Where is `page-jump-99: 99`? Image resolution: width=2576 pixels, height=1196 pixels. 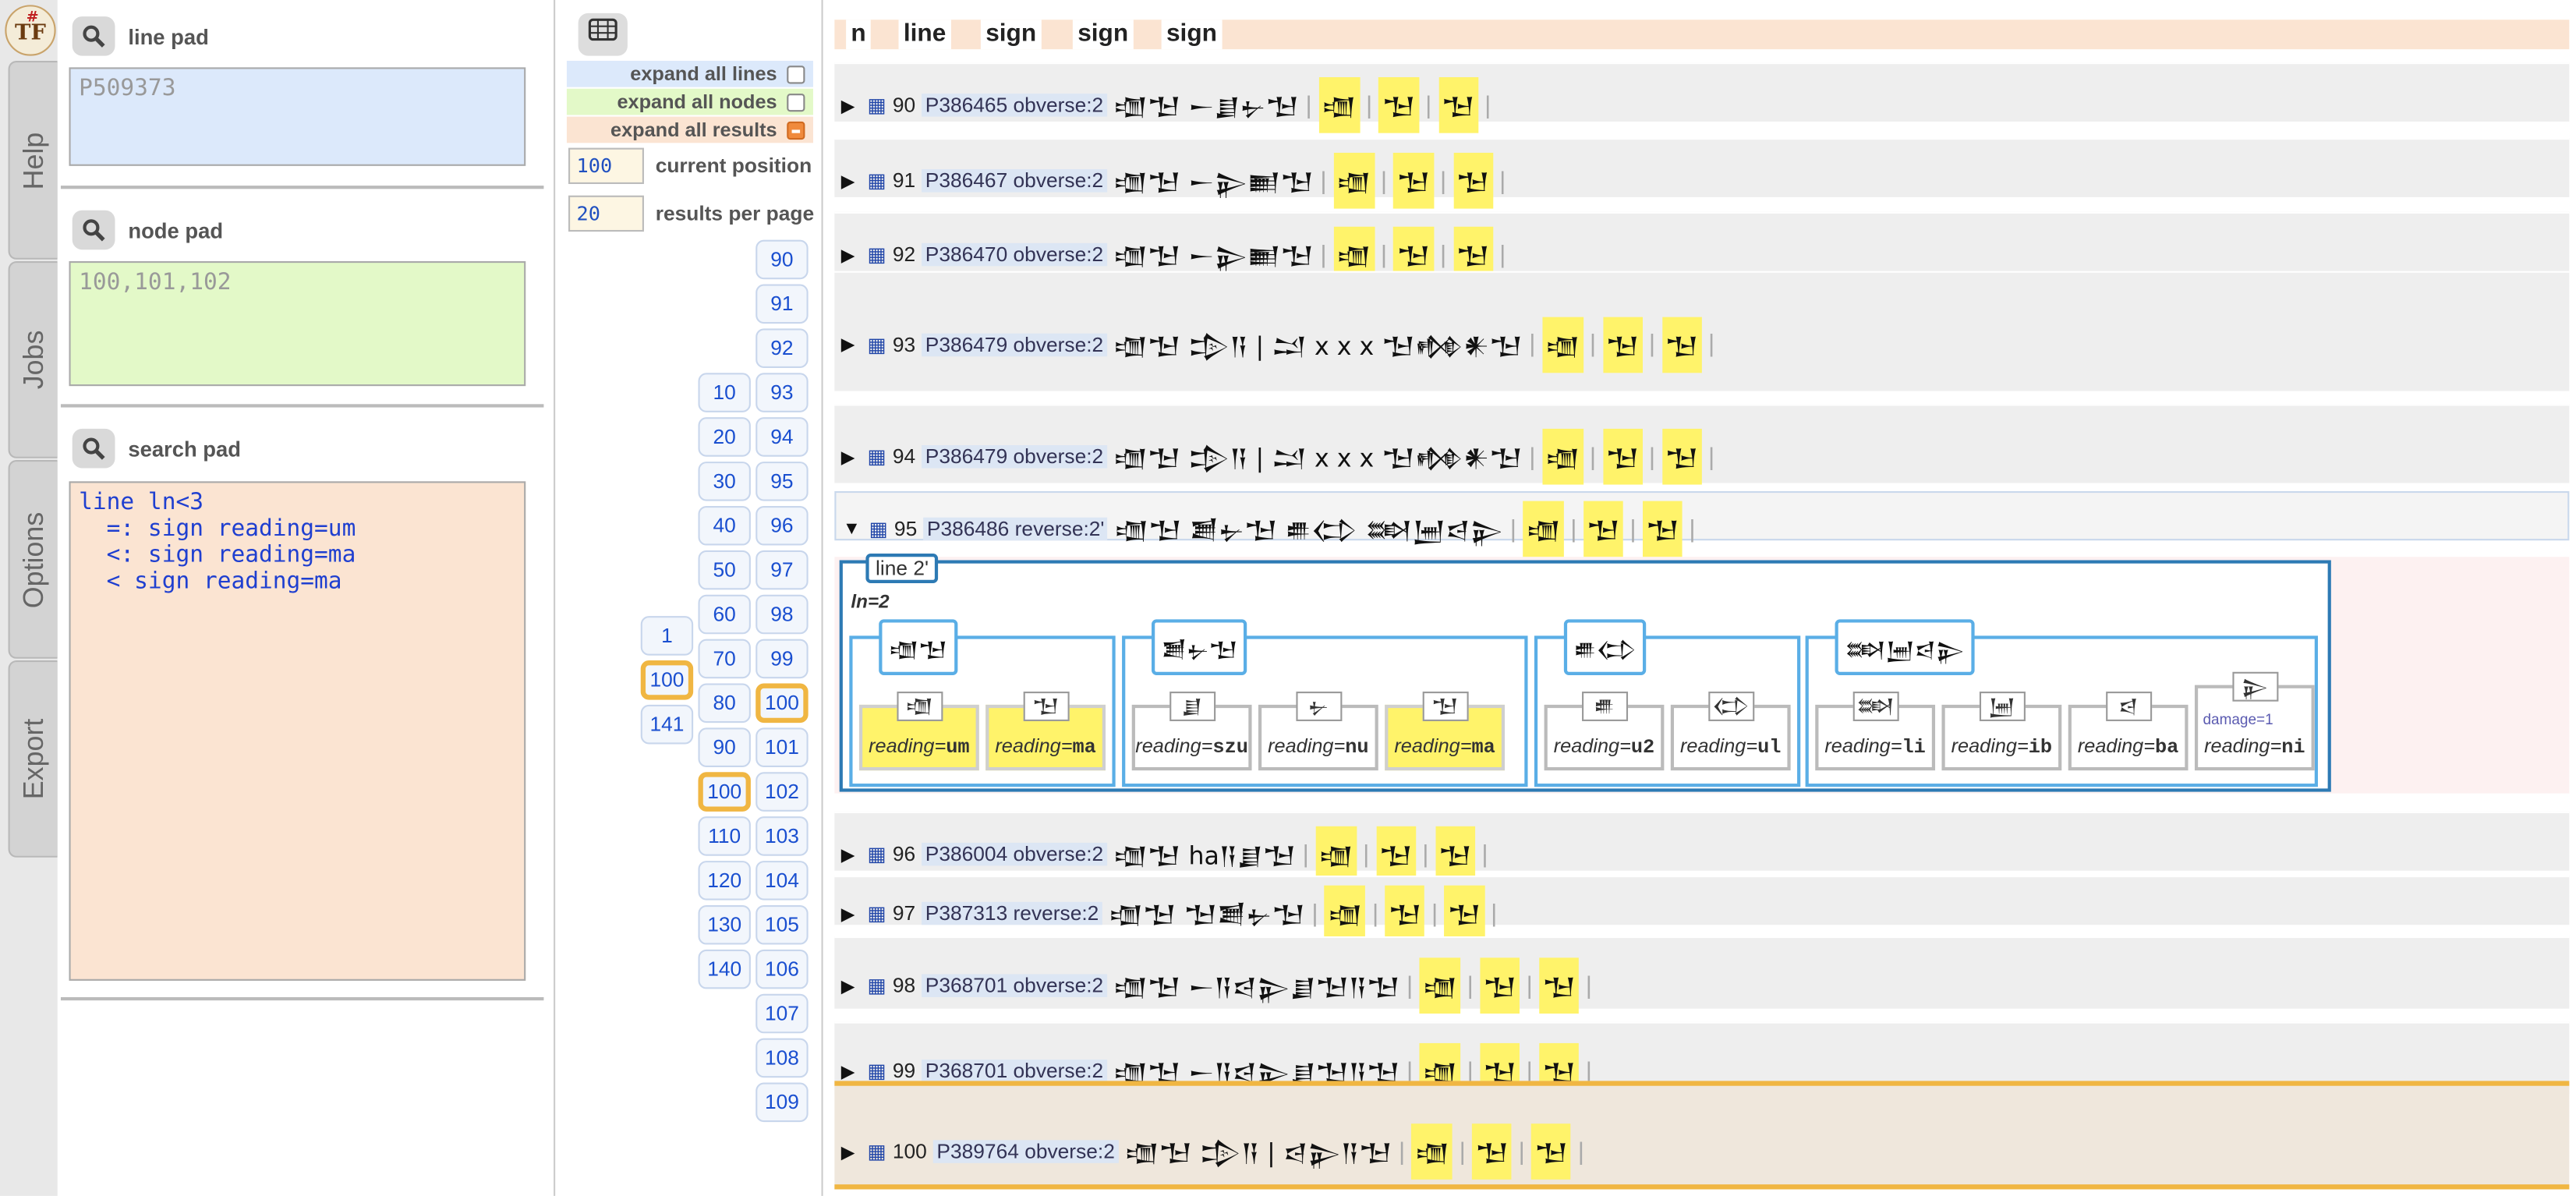
page-jump-99: 99 is located at coordinates (782, 659).